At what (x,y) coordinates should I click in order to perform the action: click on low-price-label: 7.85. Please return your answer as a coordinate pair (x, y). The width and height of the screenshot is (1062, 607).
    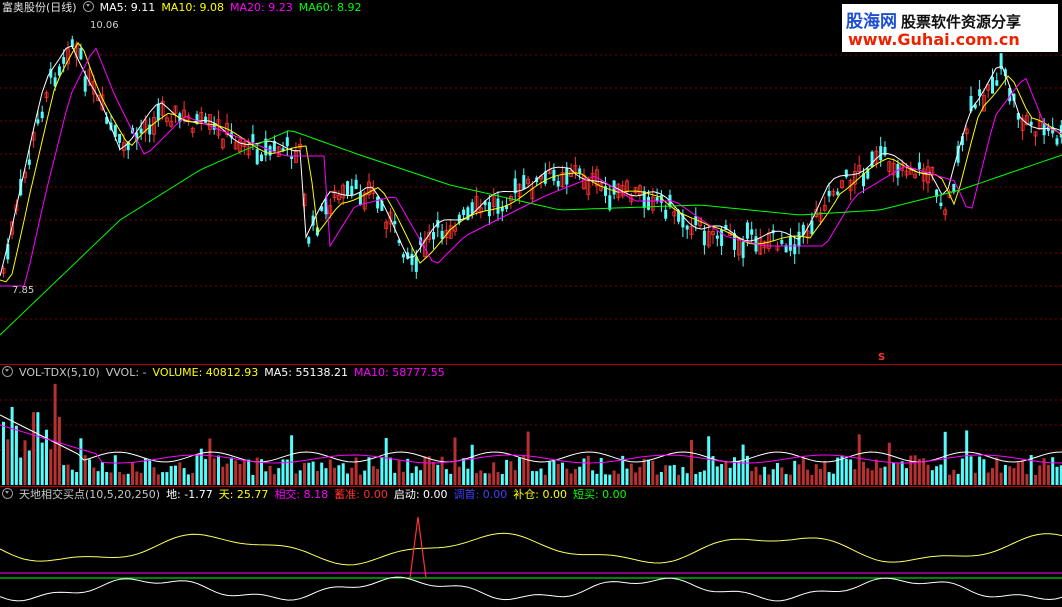
    Looking at the image, I should click on (23, 290).